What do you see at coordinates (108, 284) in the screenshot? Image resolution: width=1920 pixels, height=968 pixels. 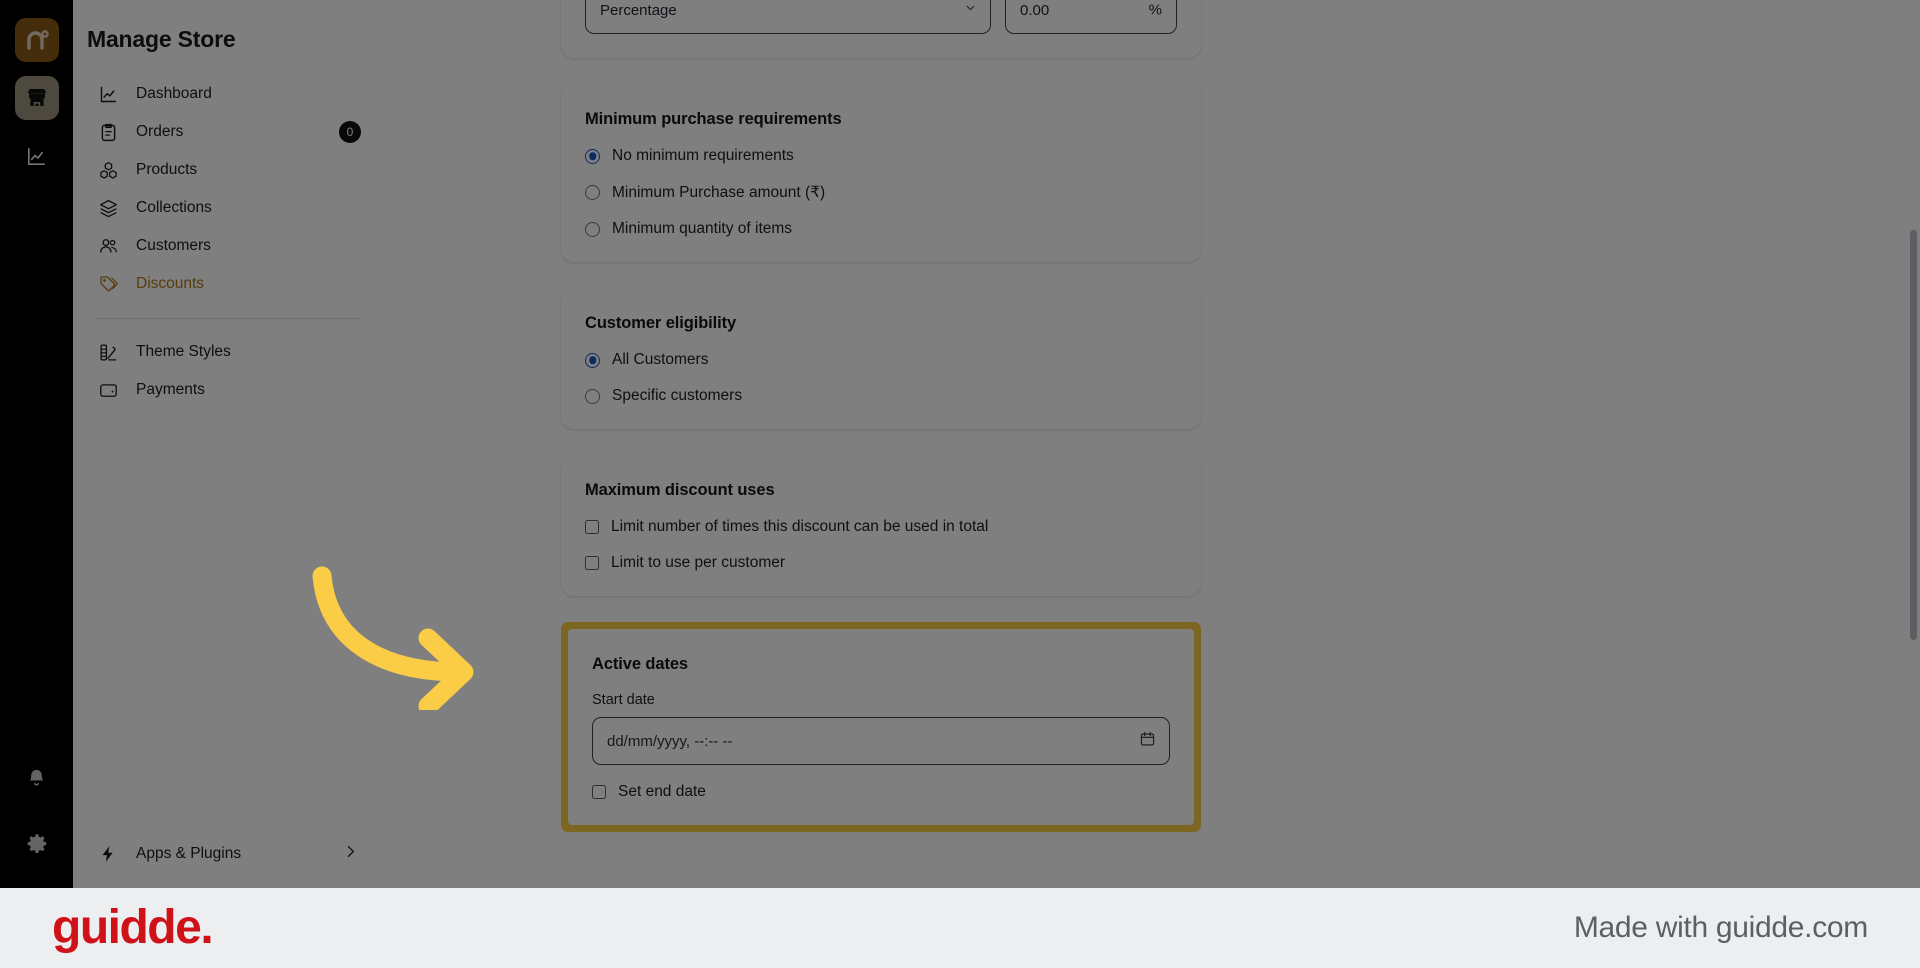 I see `tags-icon` at bounding box center [108, 284].